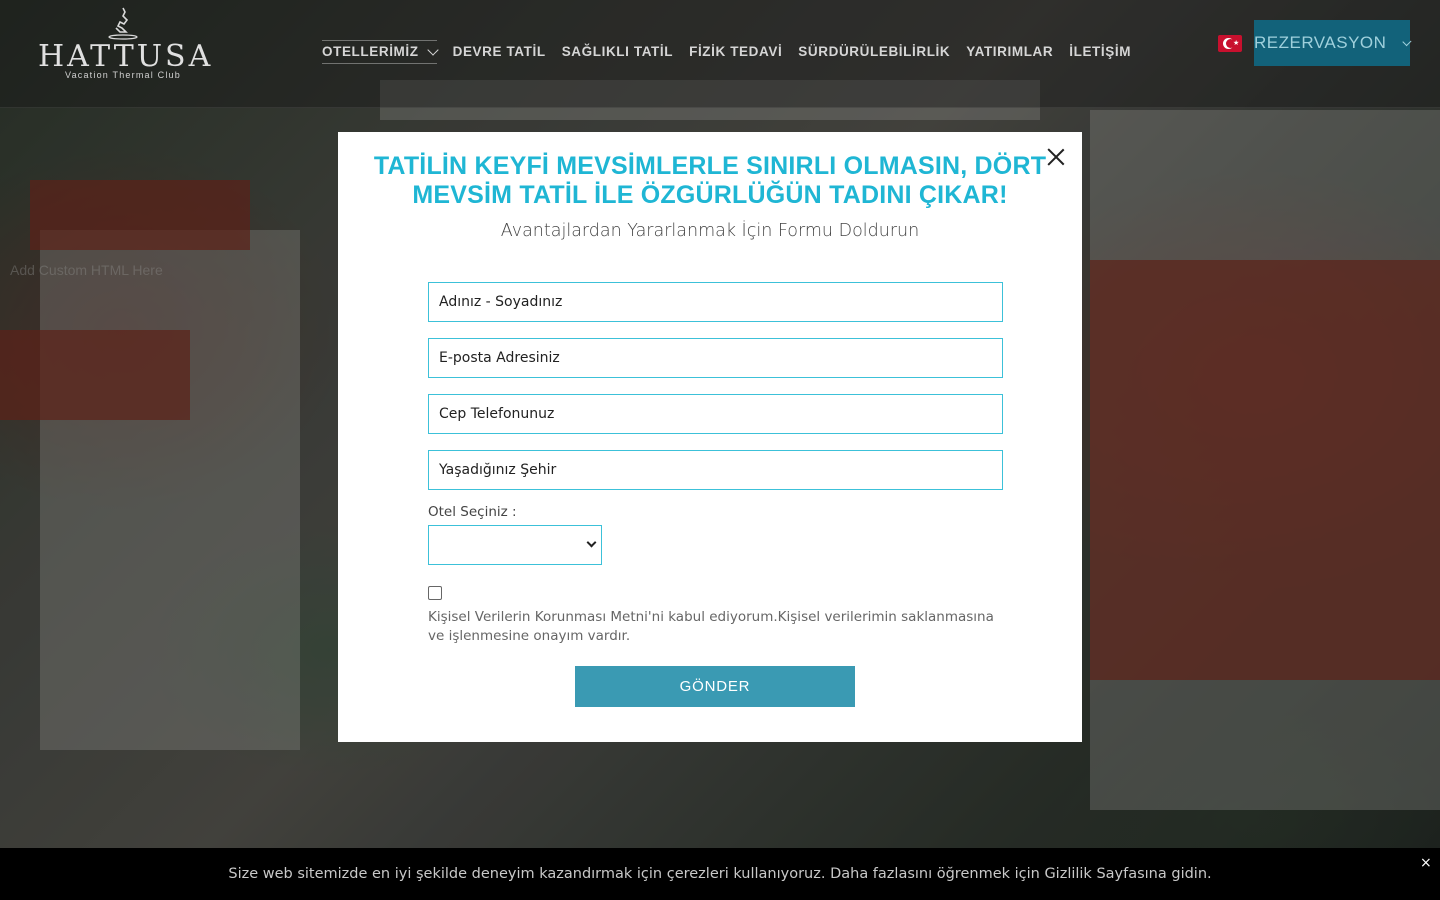 Image resolution: width=1440 pixels, height=900 pixels. I want to click on nav-item-label: YATIRIMLAR, so click(1010, 51).